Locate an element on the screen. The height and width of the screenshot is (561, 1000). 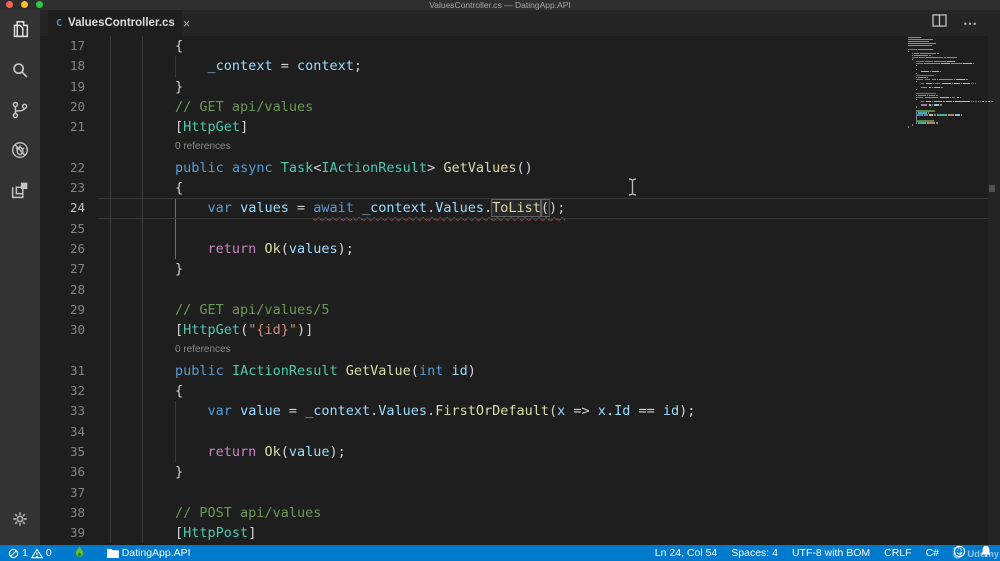
warning-count: 0 is located at coordinates (48, 553).